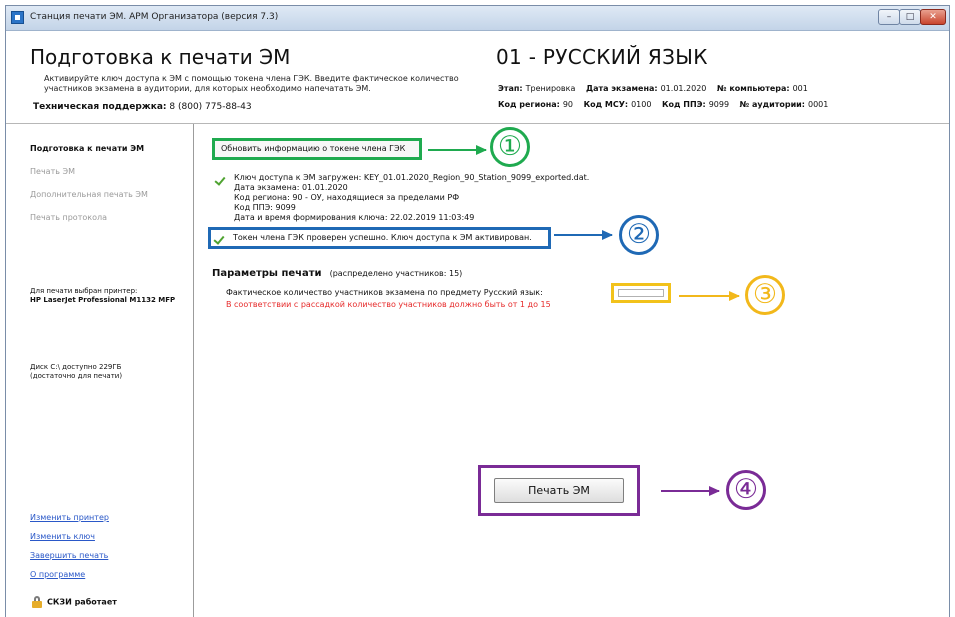  I want to click on update-token-button: Обновить информацию о токене члена ГЭК, so click(317, 149).